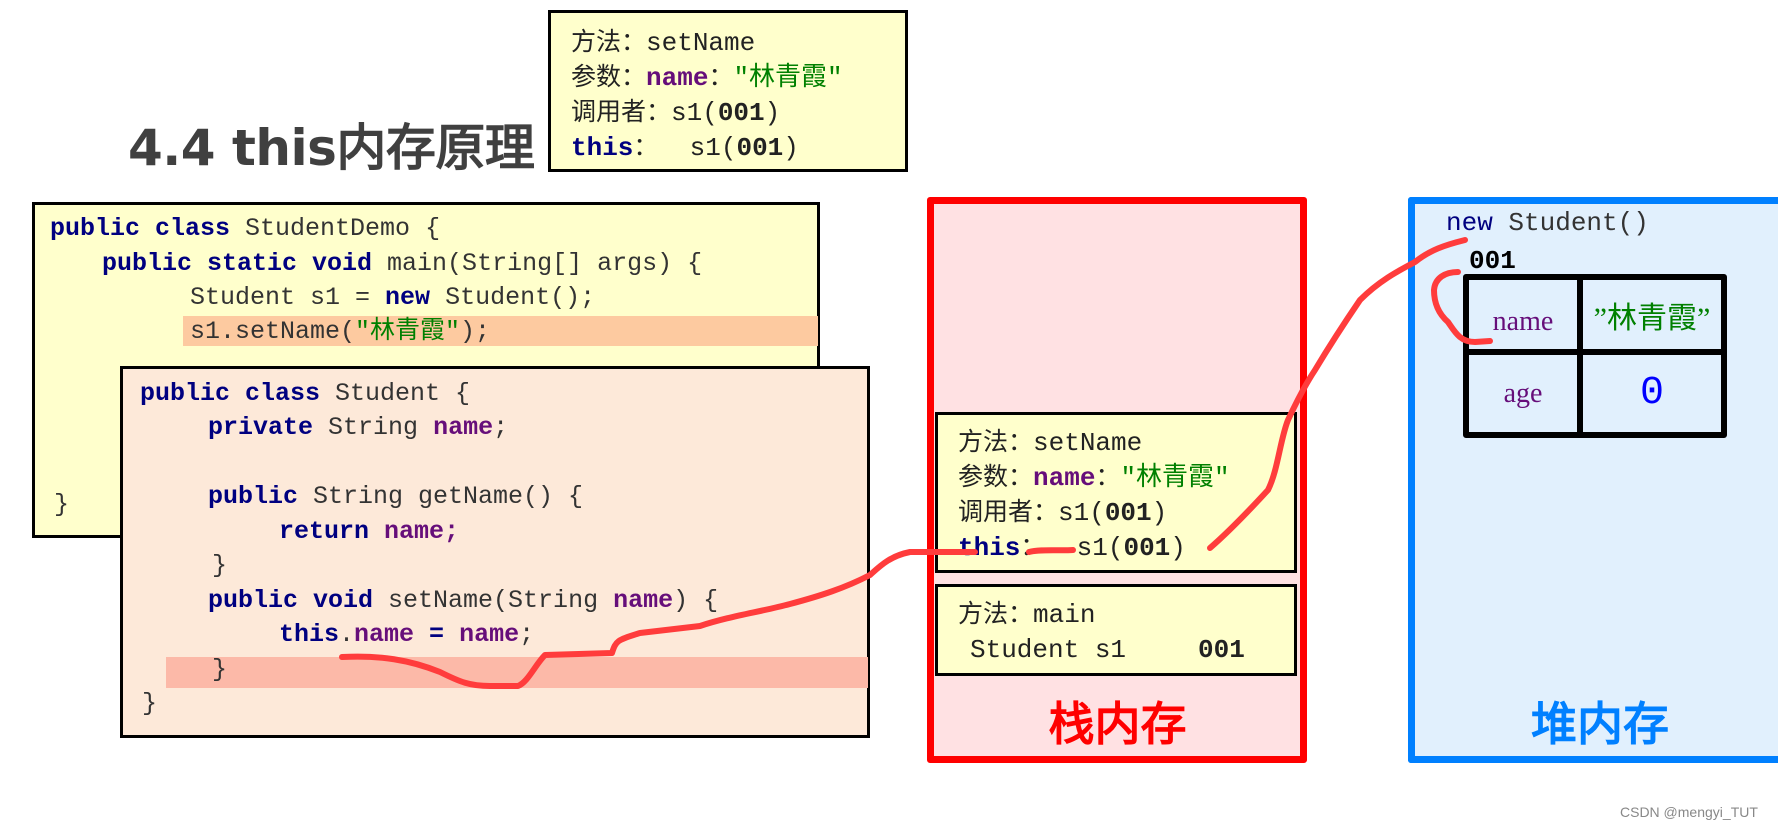  Describe the element at coordinates (305, 393) in the screenshot. I see `code-line: public class Student {` at that location.